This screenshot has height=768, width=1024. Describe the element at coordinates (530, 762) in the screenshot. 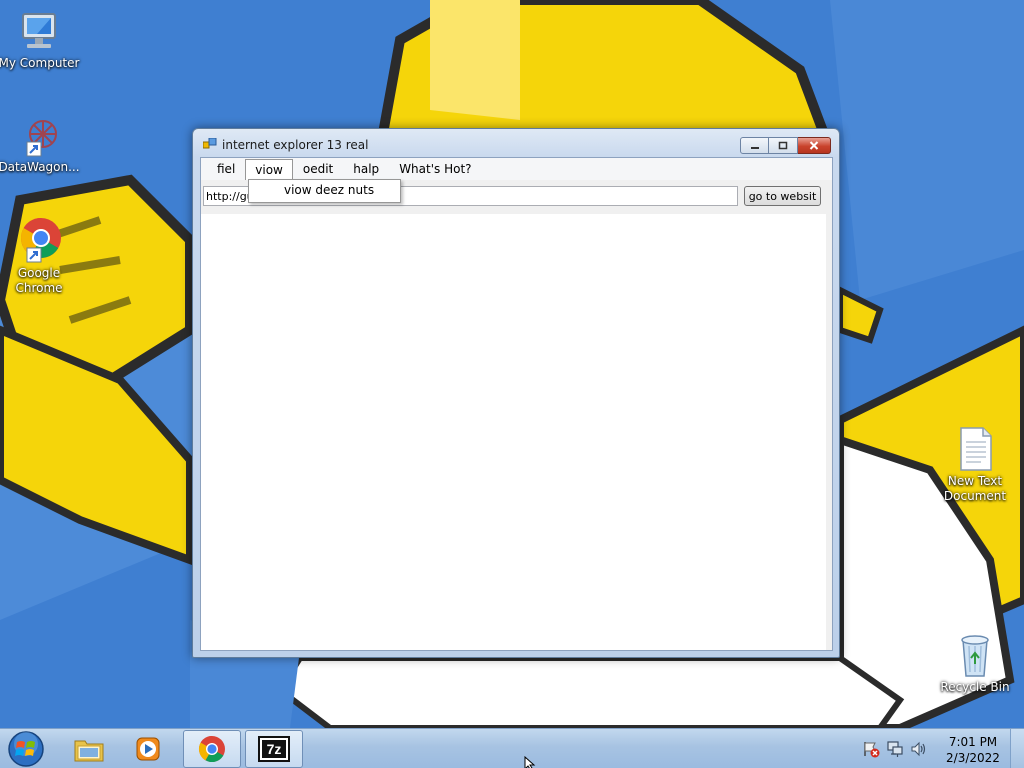

I see `mouse-cursor-icon` at that location.